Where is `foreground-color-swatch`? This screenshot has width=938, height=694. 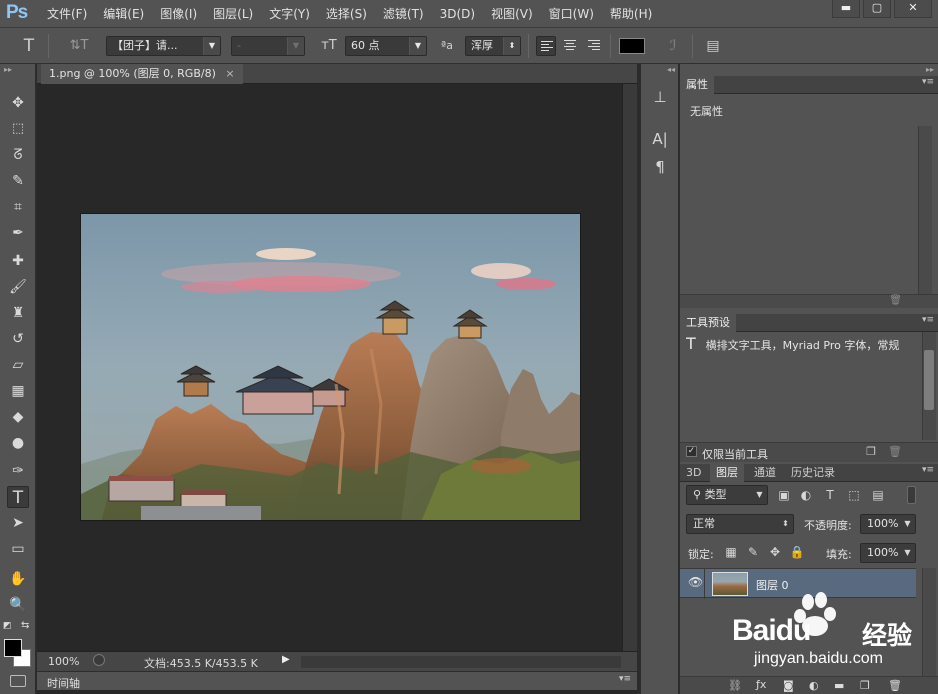
foreground-color-swatch is located at coordinates (13, 648).